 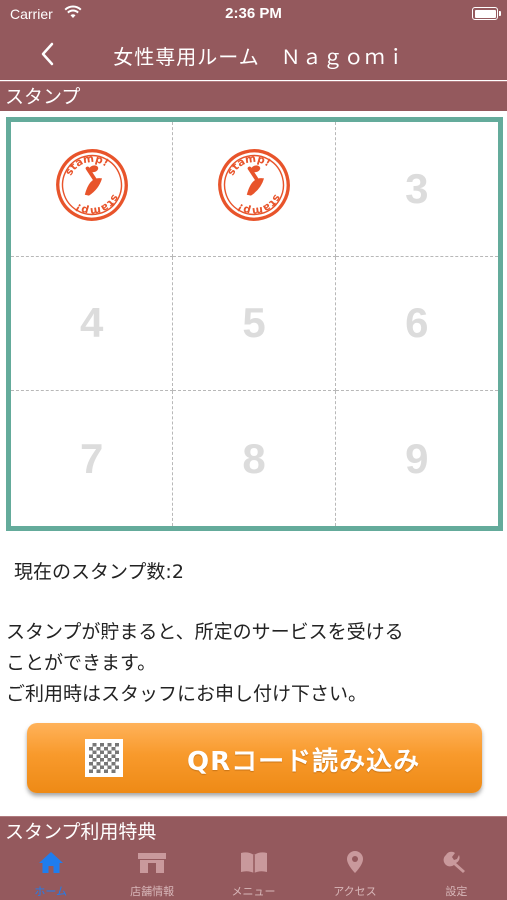 I want to click on wrench-icon, so click(x=454, y=862).